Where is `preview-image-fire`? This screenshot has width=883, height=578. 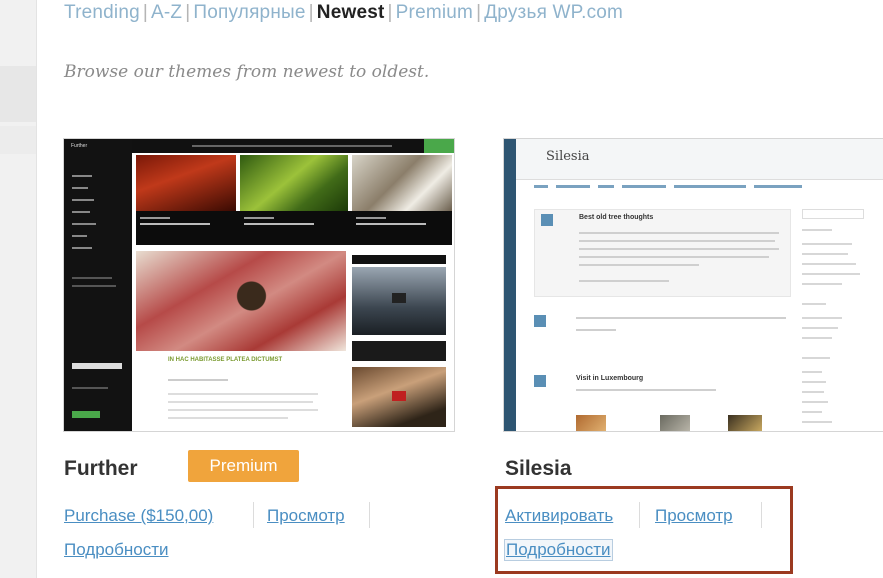 preview-image-fire is located at coordinates (186, 183).